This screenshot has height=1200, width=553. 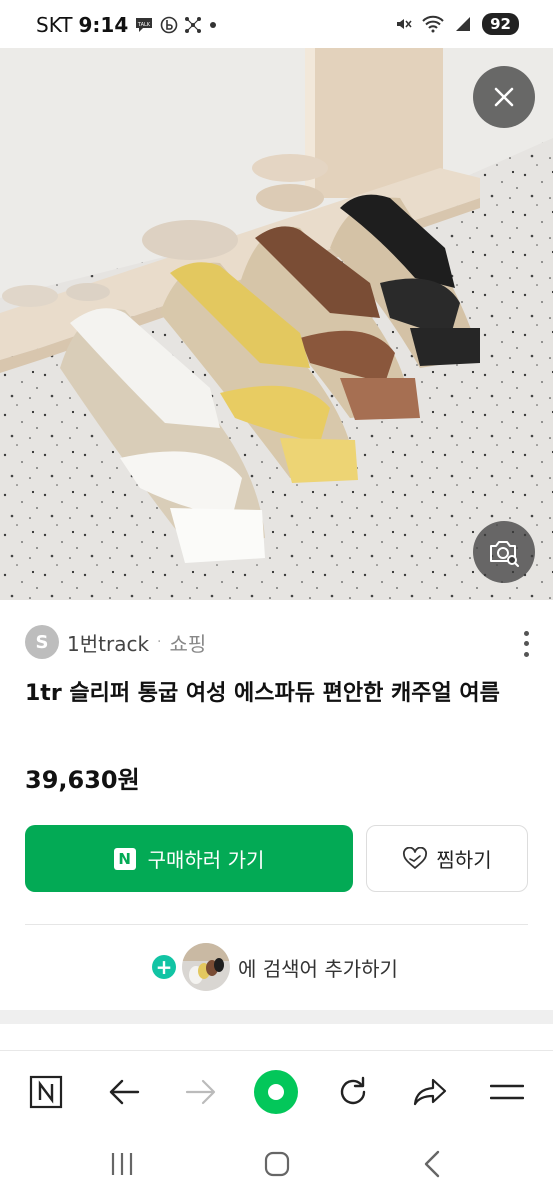 I want to click on image-search-icon, so click(x=504, y=552).